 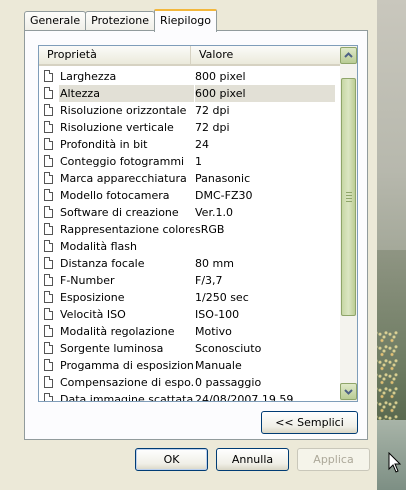 I want to click on property-value: Sconosciuto, so click(x=228, y=348).